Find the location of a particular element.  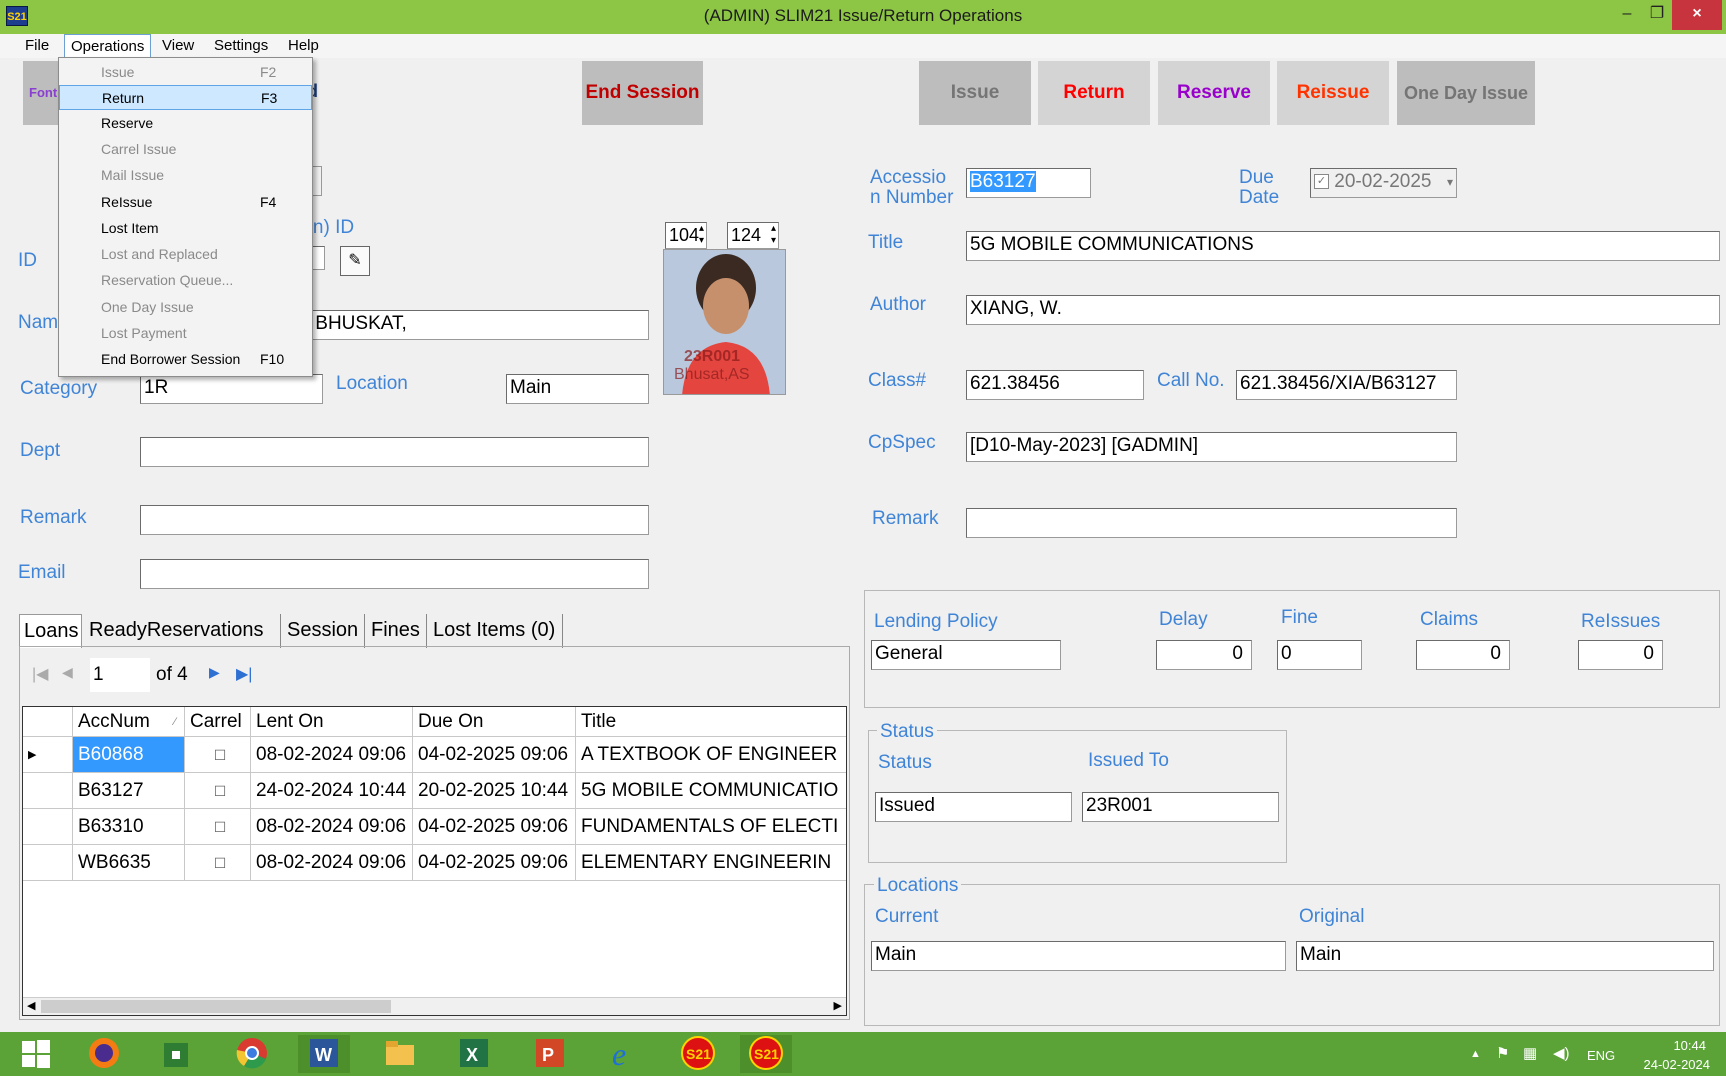

dept-field is located at coordinates (394, 452).